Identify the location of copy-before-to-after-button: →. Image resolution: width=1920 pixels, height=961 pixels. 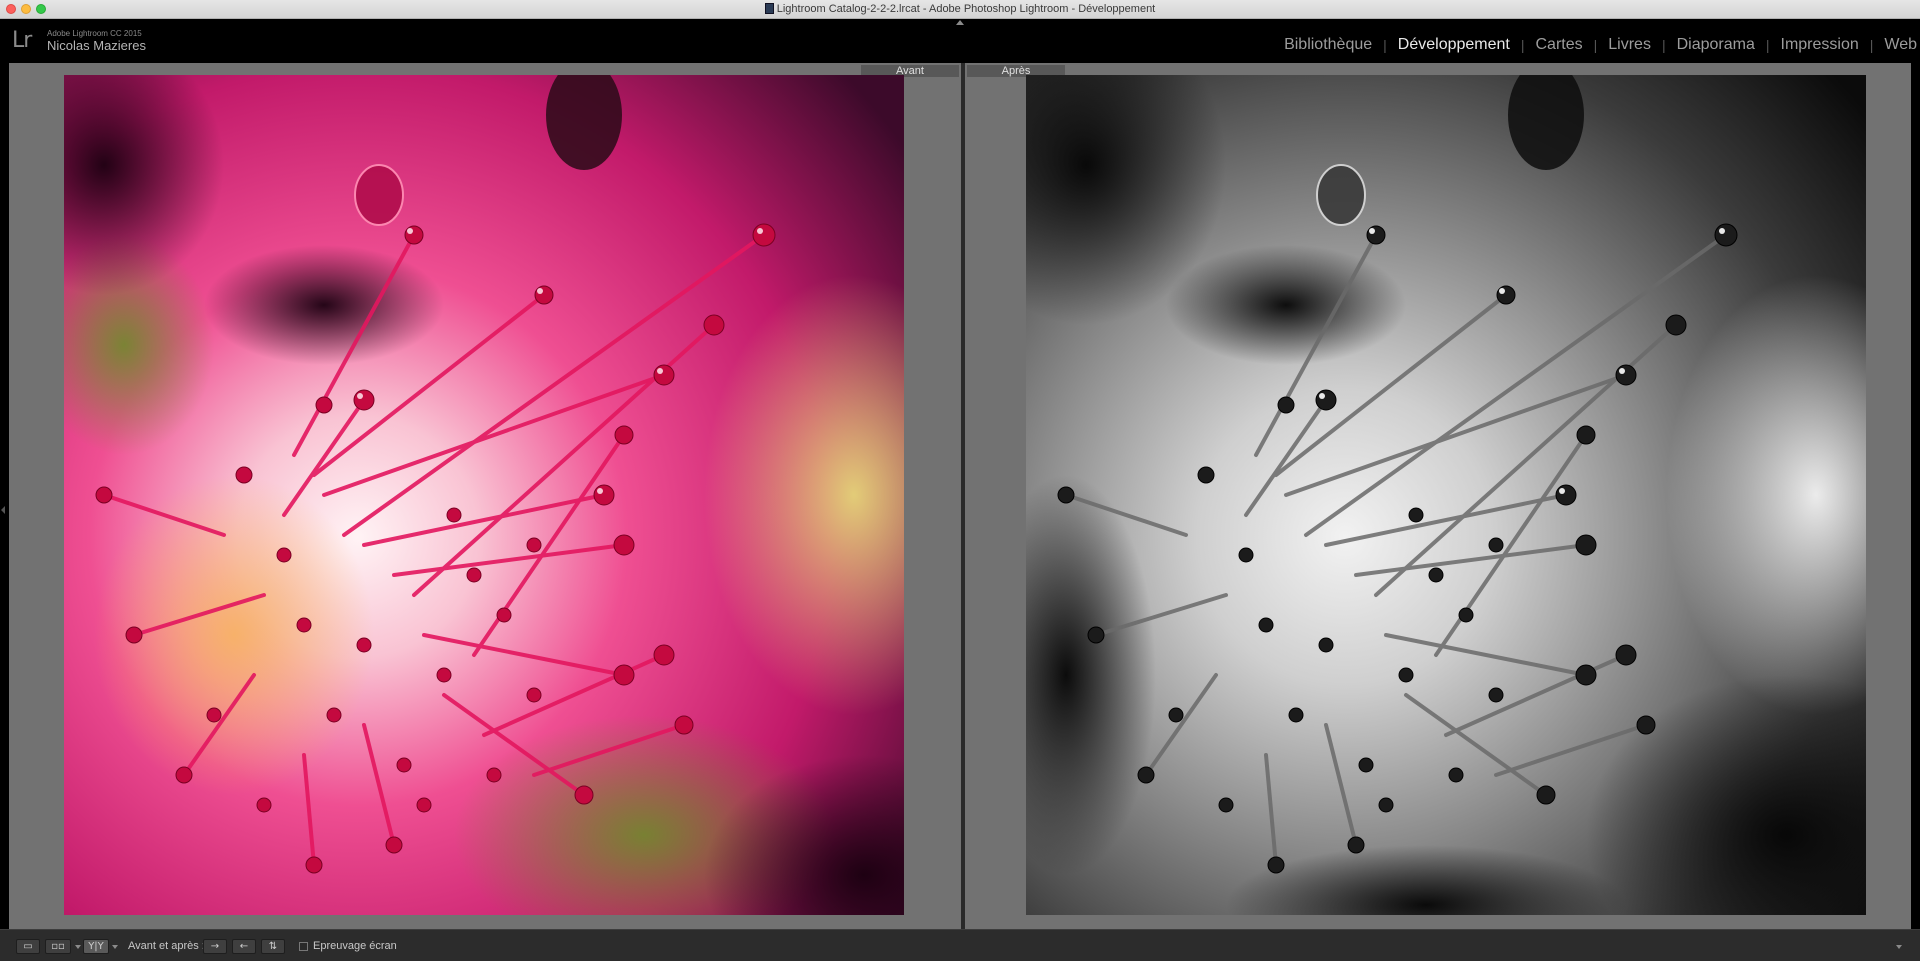
(215, 946).